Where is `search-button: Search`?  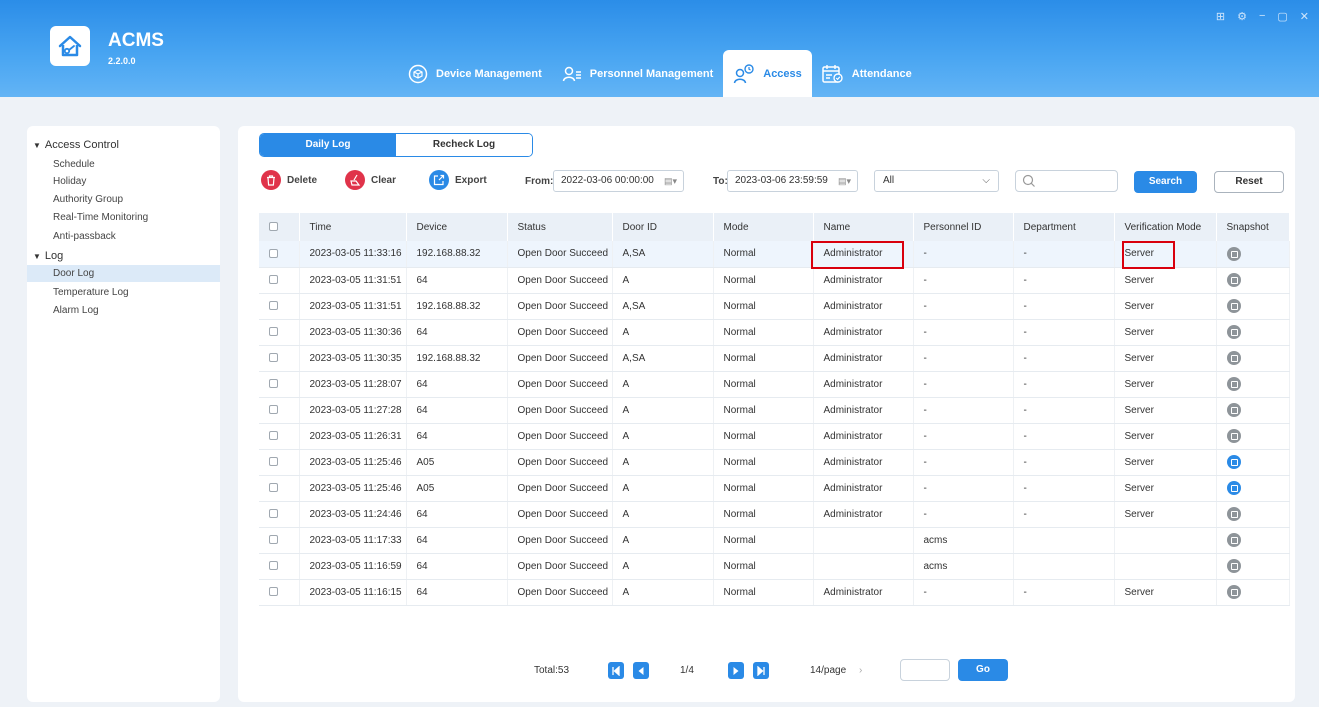
search-button: Search is located at coordinates (1165, 182).